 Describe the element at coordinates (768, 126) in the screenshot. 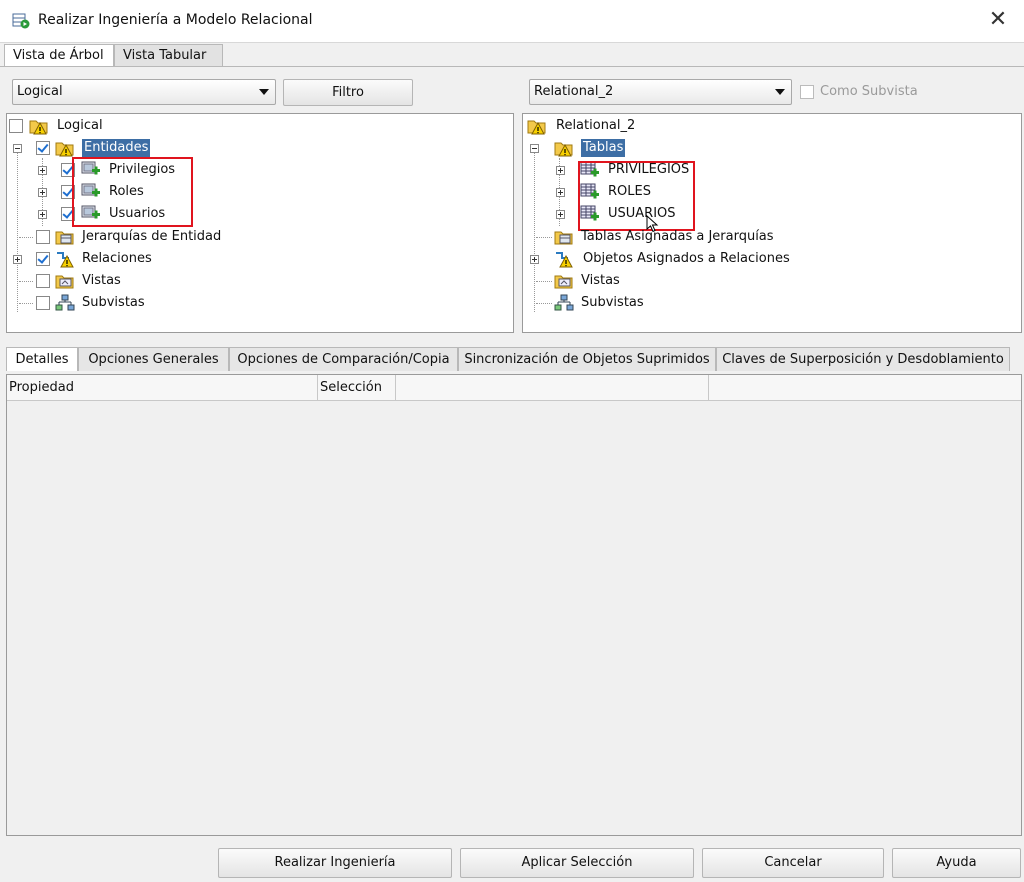

I see `tree-node-relational-root: Relational_2` at that location.